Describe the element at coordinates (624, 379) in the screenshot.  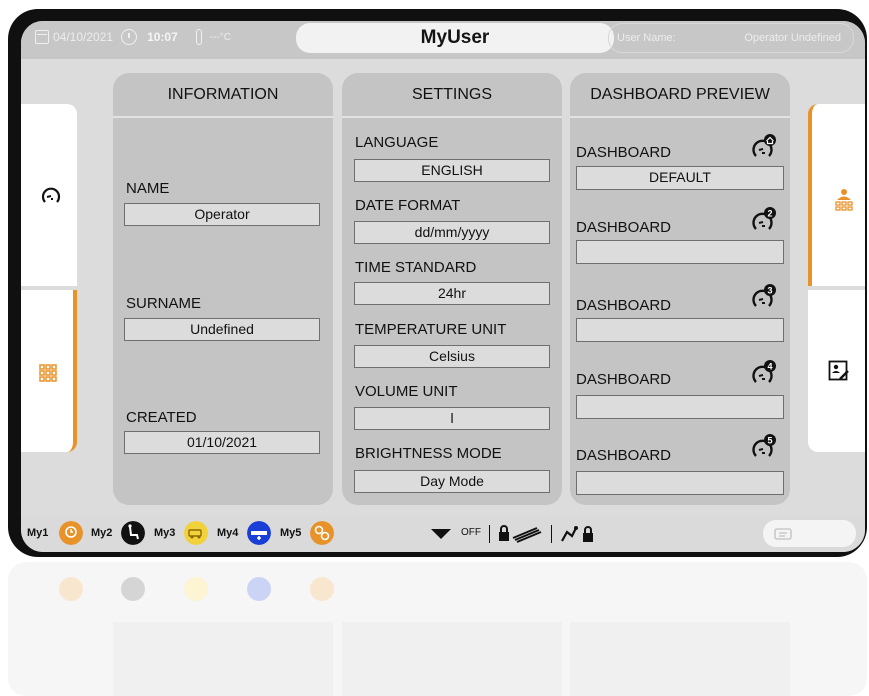
I see `dashboard-4-label: DASHBOARD` at that location.